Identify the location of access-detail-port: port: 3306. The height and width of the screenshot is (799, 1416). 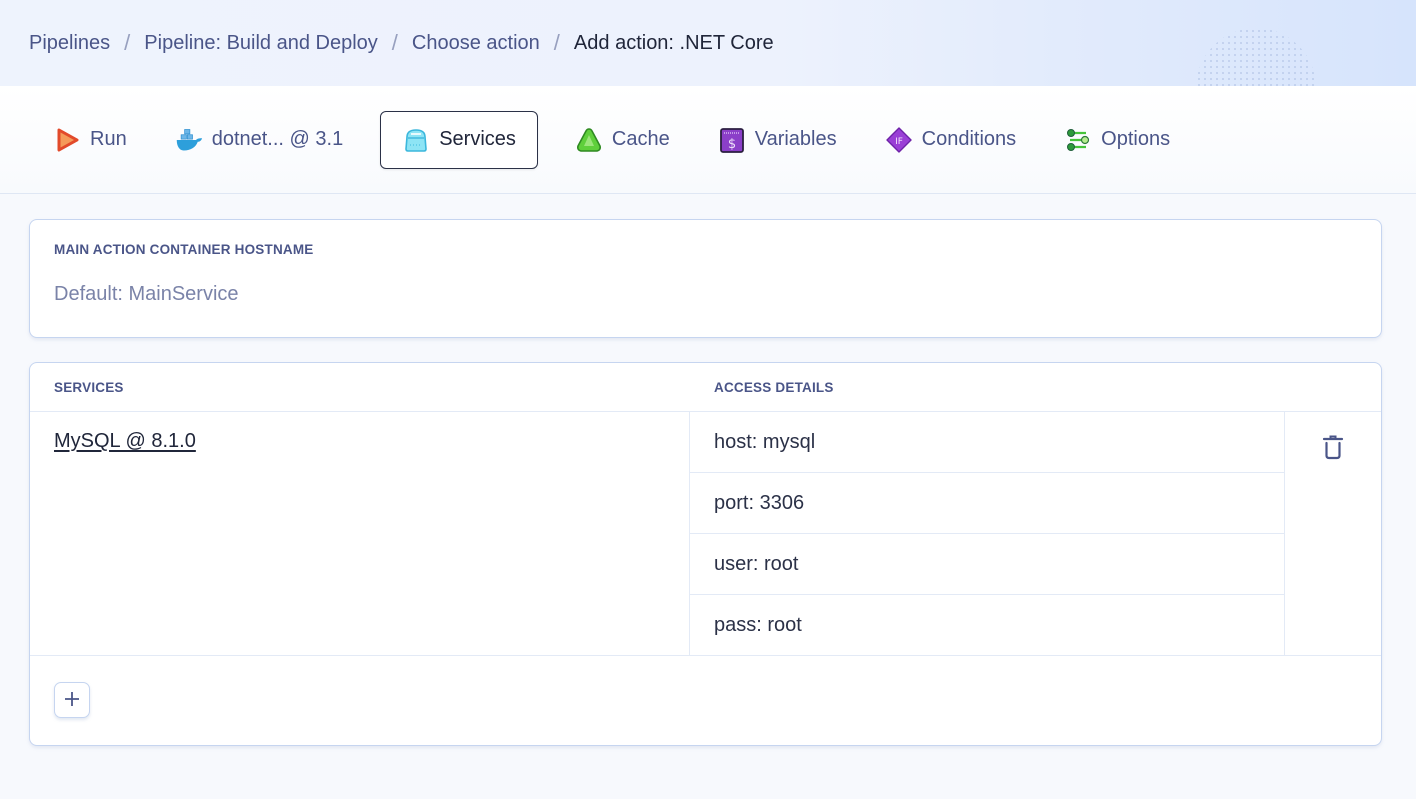
(987, 503).